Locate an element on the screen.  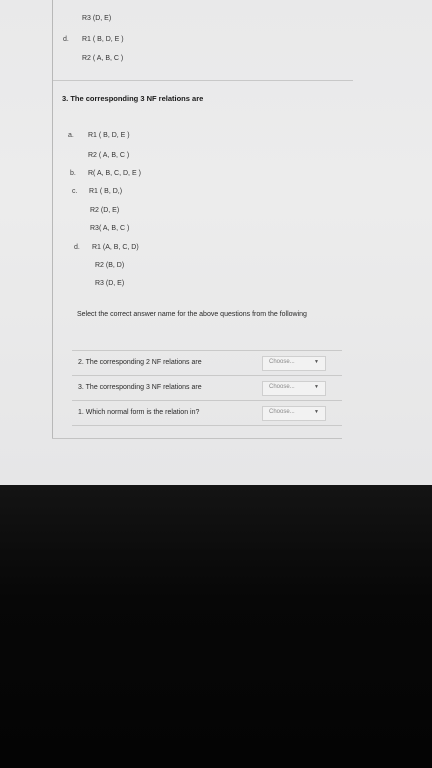
matching-question: 3. The corresponding 3 NF relations are is located at coordinates (140, 387).